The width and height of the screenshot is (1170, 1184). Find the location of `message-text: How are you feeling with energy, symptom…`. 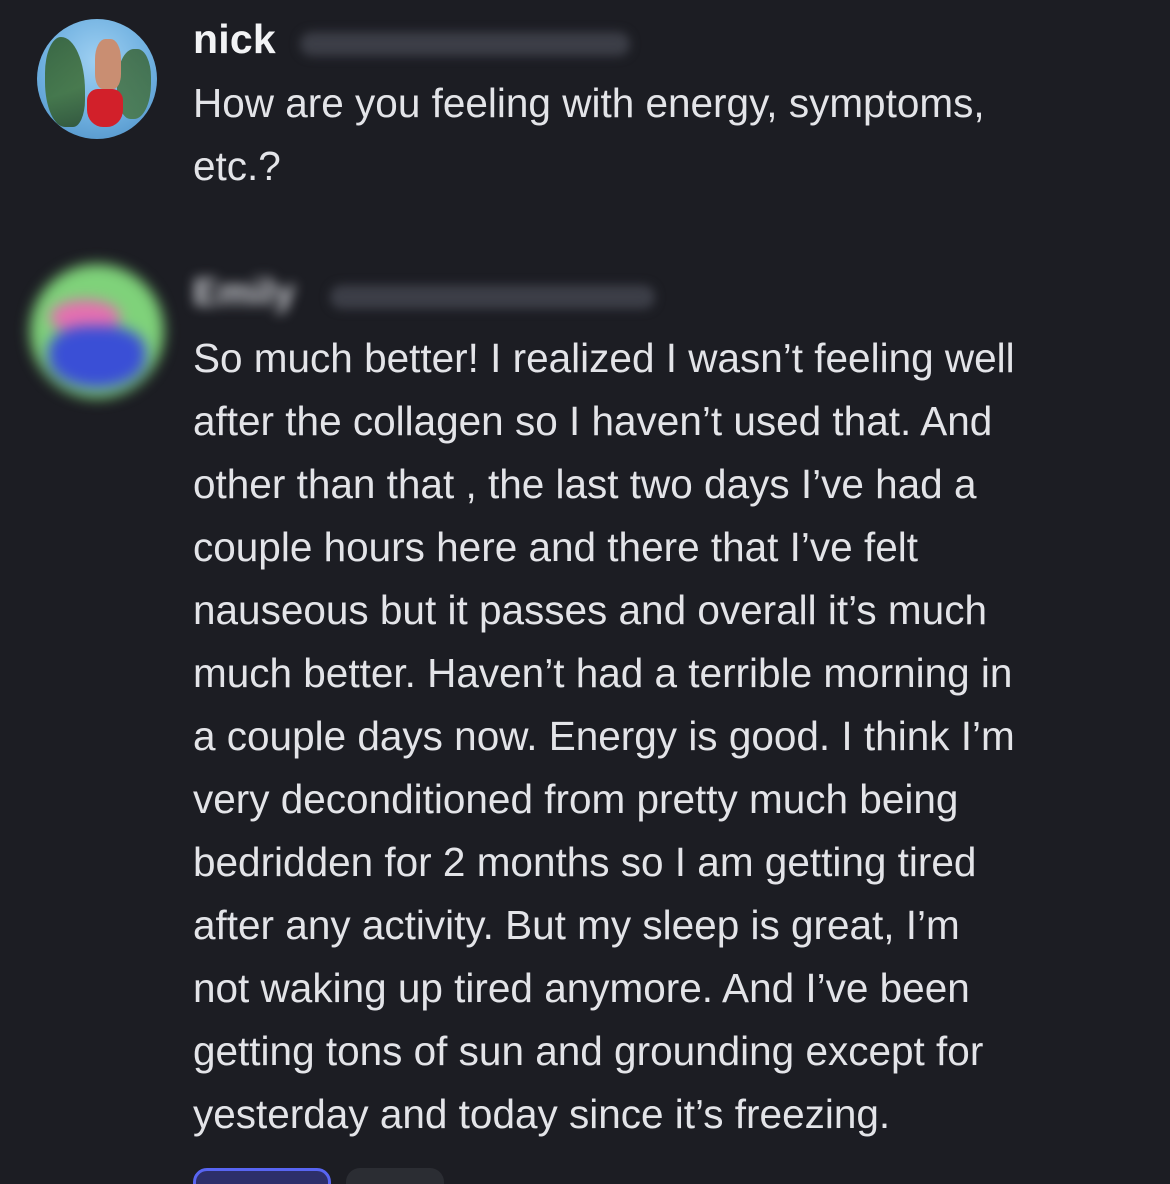

message-text: How are you feeling with energy, symptom… is located at coordinates (589, 134).